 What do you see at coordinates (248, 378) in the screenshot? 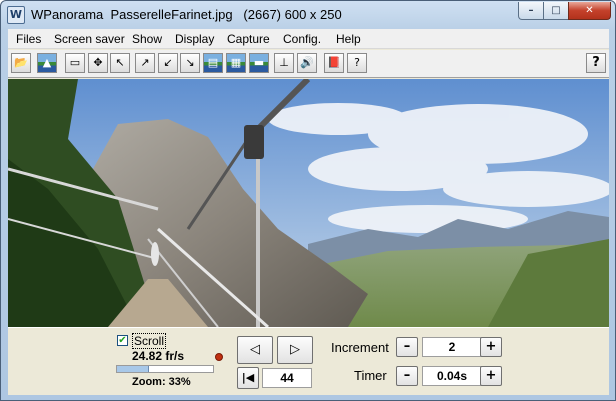
I see `first-frame-button: |◀` at bounding box center [248, 378].